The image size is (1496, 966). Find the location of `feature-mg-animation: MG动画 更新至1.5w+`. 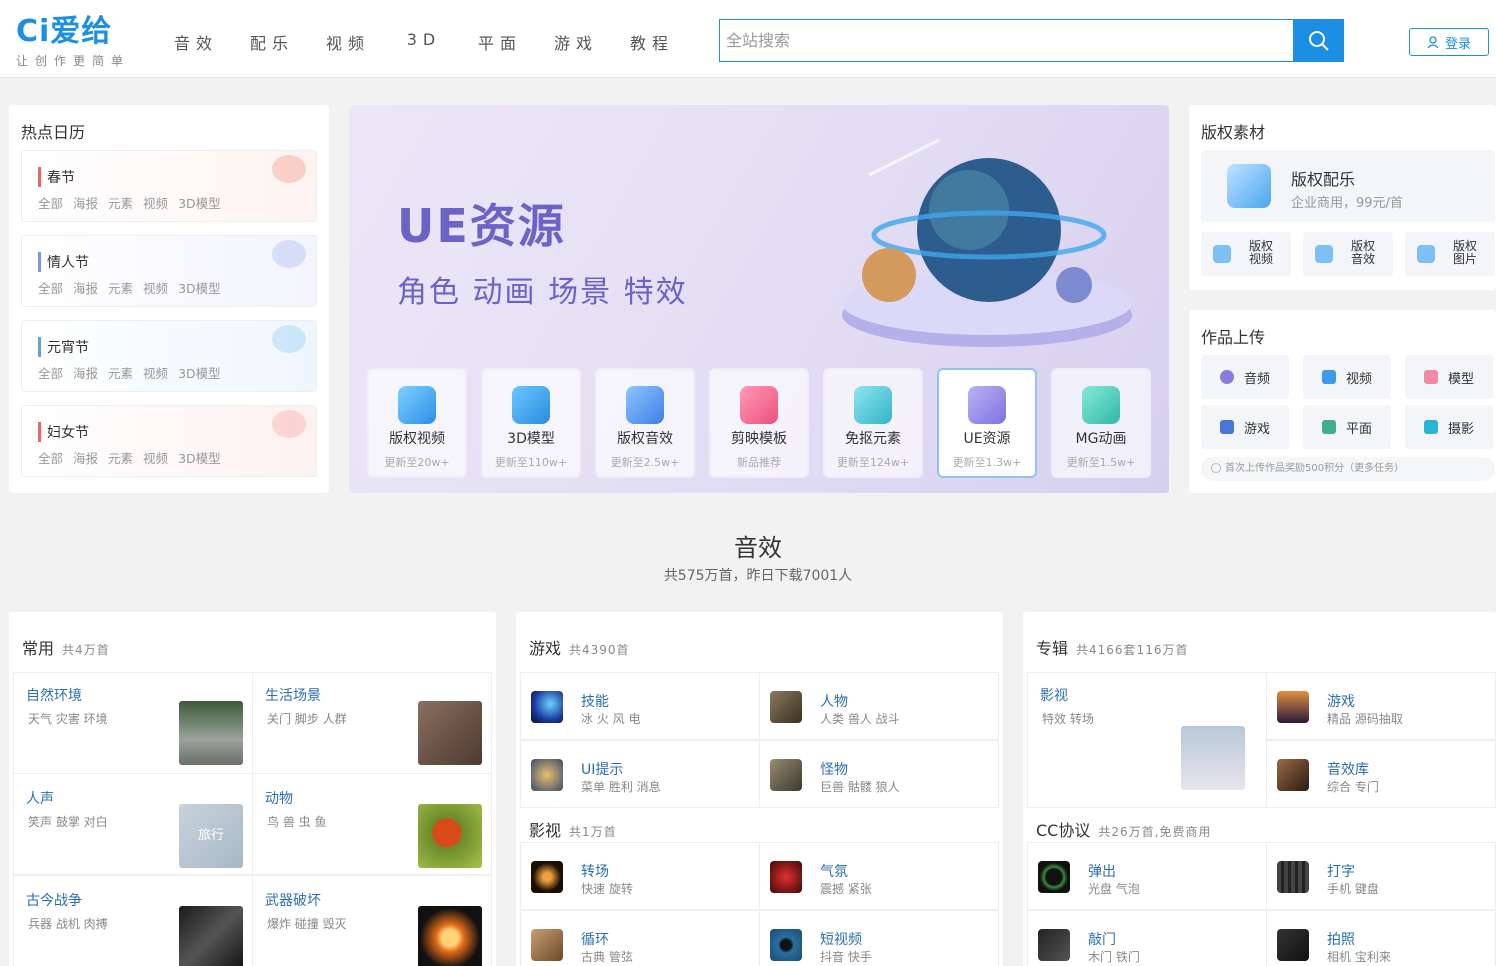

feature-mg-animation: MG动画 更新至1.5w+ is located at coordinates (1101, 423).